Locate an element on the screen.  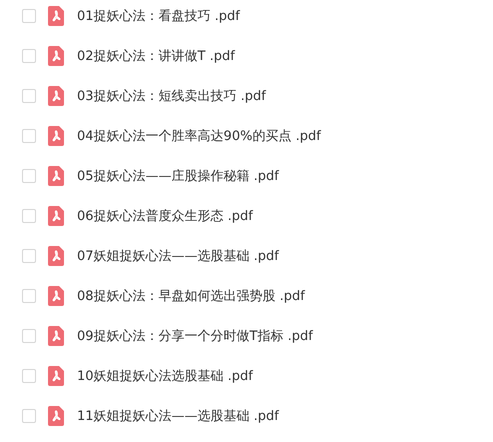
file-name: 01捉妖心法：看盘技巧 .pdf is located at coordinates (158, 16).